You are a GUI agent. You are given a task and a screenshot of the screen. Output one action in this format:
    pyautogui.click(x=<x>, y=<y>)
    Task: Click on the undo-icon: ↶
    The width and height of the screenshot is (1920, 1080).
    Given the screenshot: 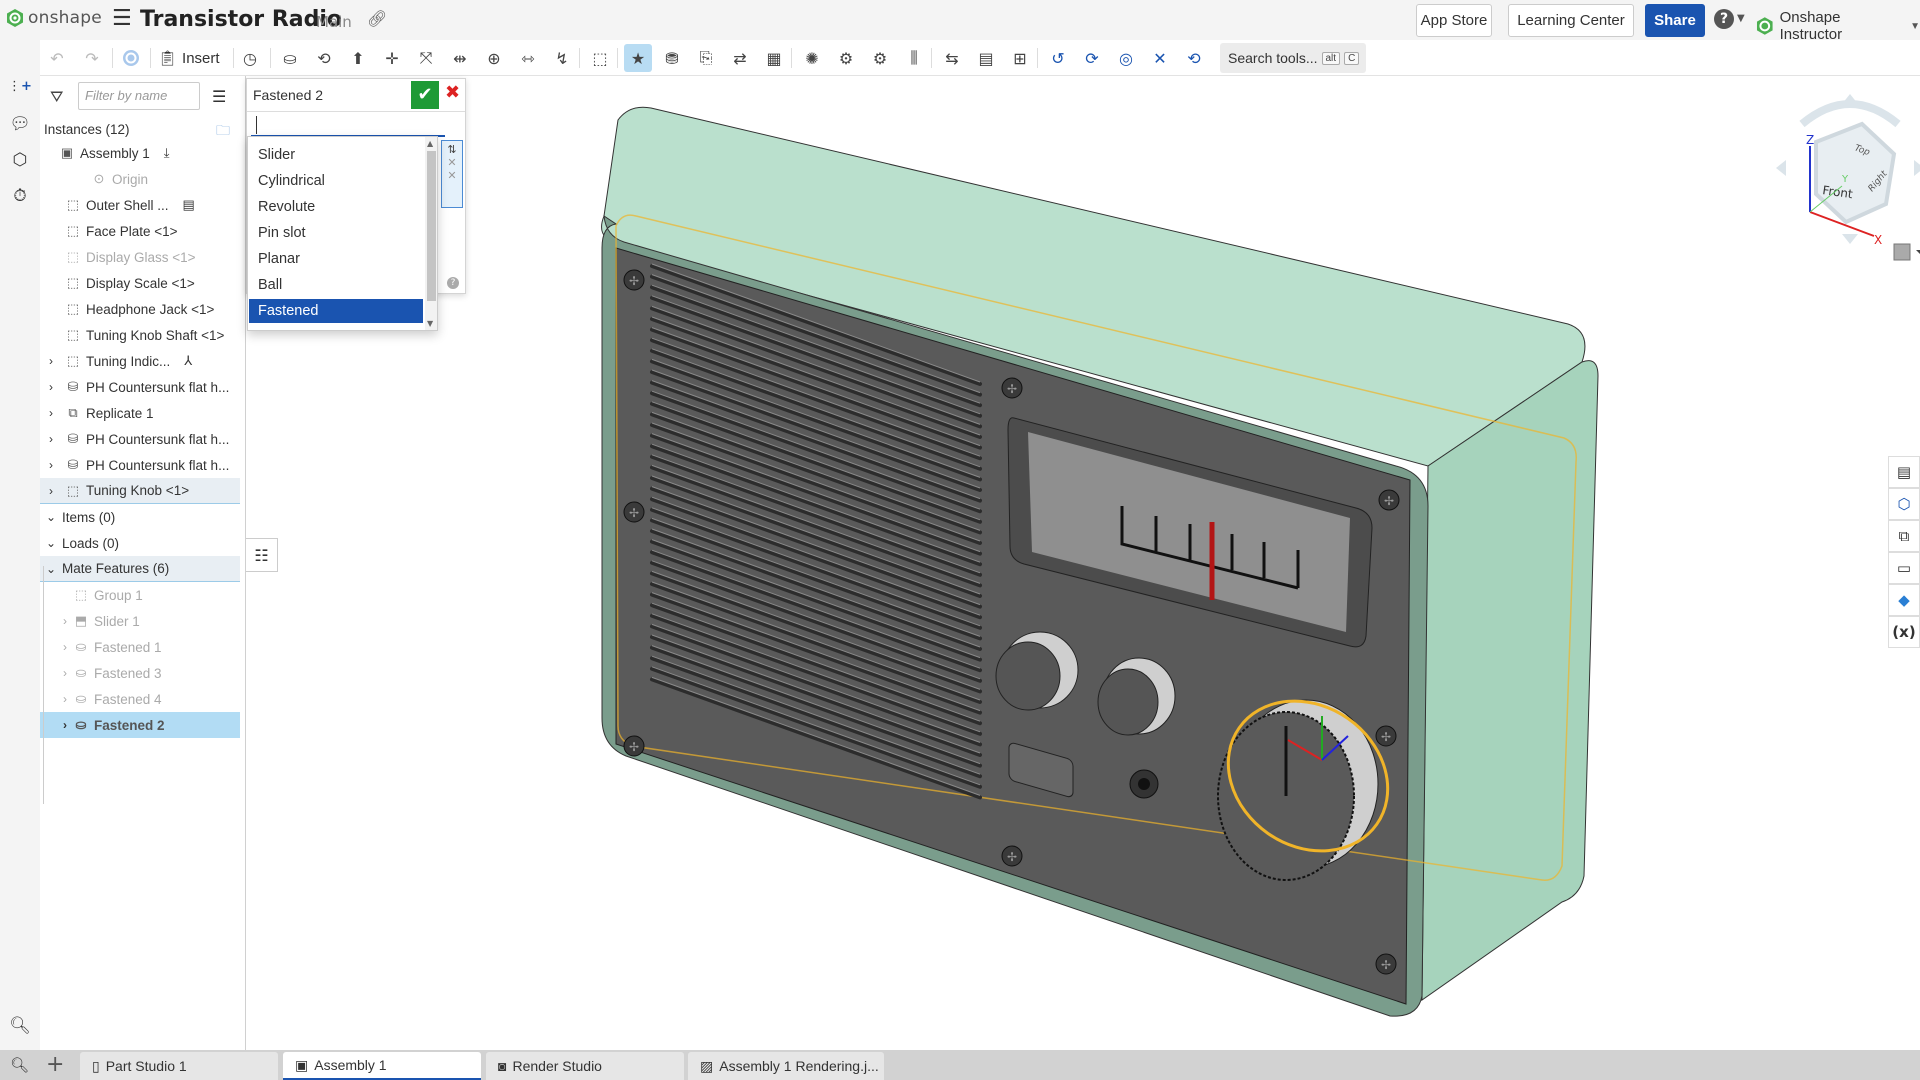 What is the action you would take?
    pyautogui.click(x=57, y=58)
    